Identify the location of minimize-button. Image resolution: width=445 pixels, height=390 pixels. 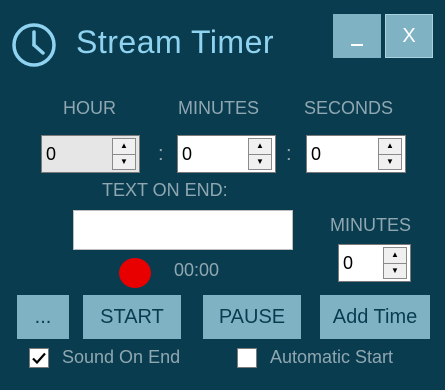
(357, 36).